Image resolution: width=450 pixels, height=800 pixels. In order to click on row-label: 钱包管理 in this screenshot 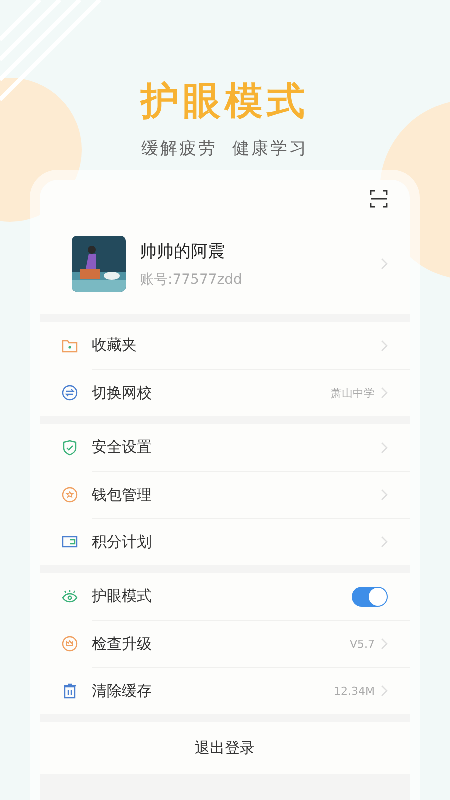, I will do `click(122, 495)`.